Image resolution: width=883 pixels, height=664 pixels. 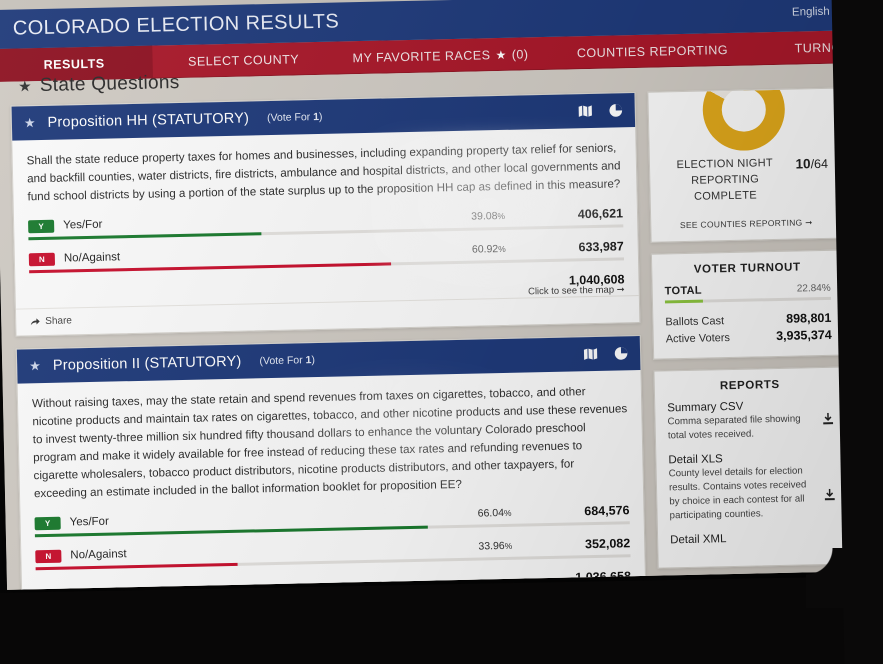 I want to click on turnout-bar-fill, so click(x=683, y=301).